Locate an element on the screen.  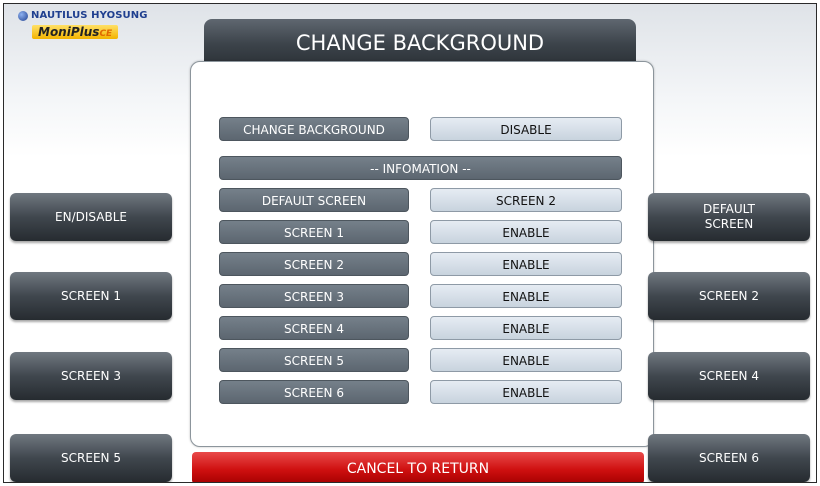
screen-3-value: ENABLE is located at coordinates (526, 296).